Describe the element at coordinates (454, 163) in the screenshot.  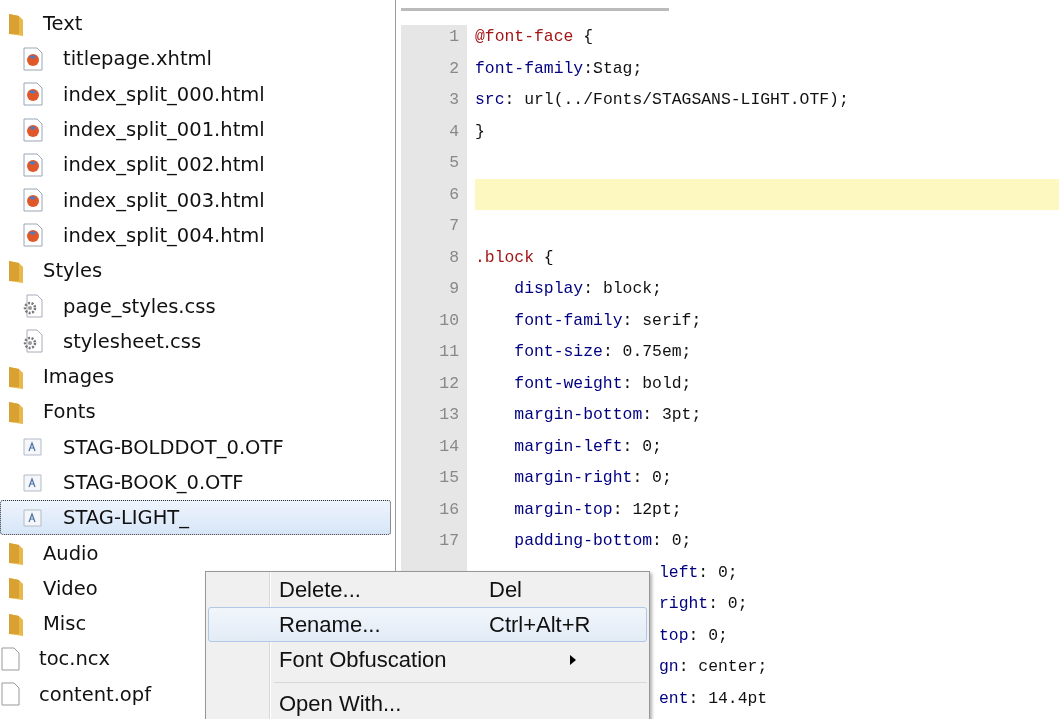
I see `line-number: 5` at that location.